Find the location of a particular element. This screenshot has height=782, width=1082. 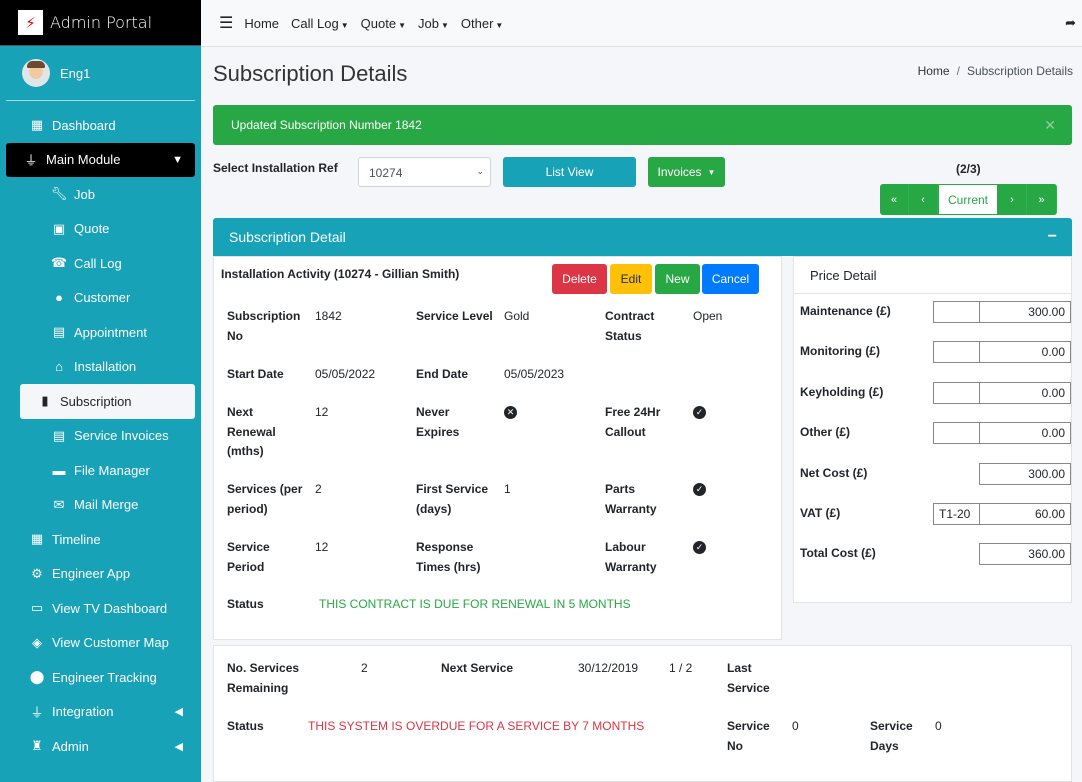

monitoring-input: 0.00 is located at coordinates (1025, 352).